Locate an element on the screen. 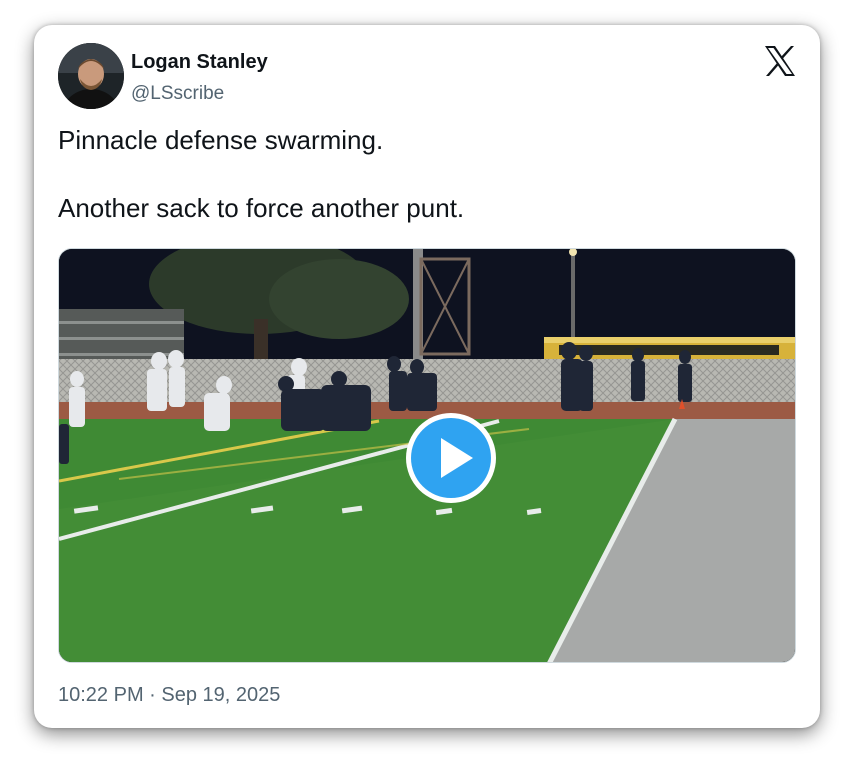 Image resolution: width=854 pixels, height=771 pixels. play-button is located at coordinates (451, 458).